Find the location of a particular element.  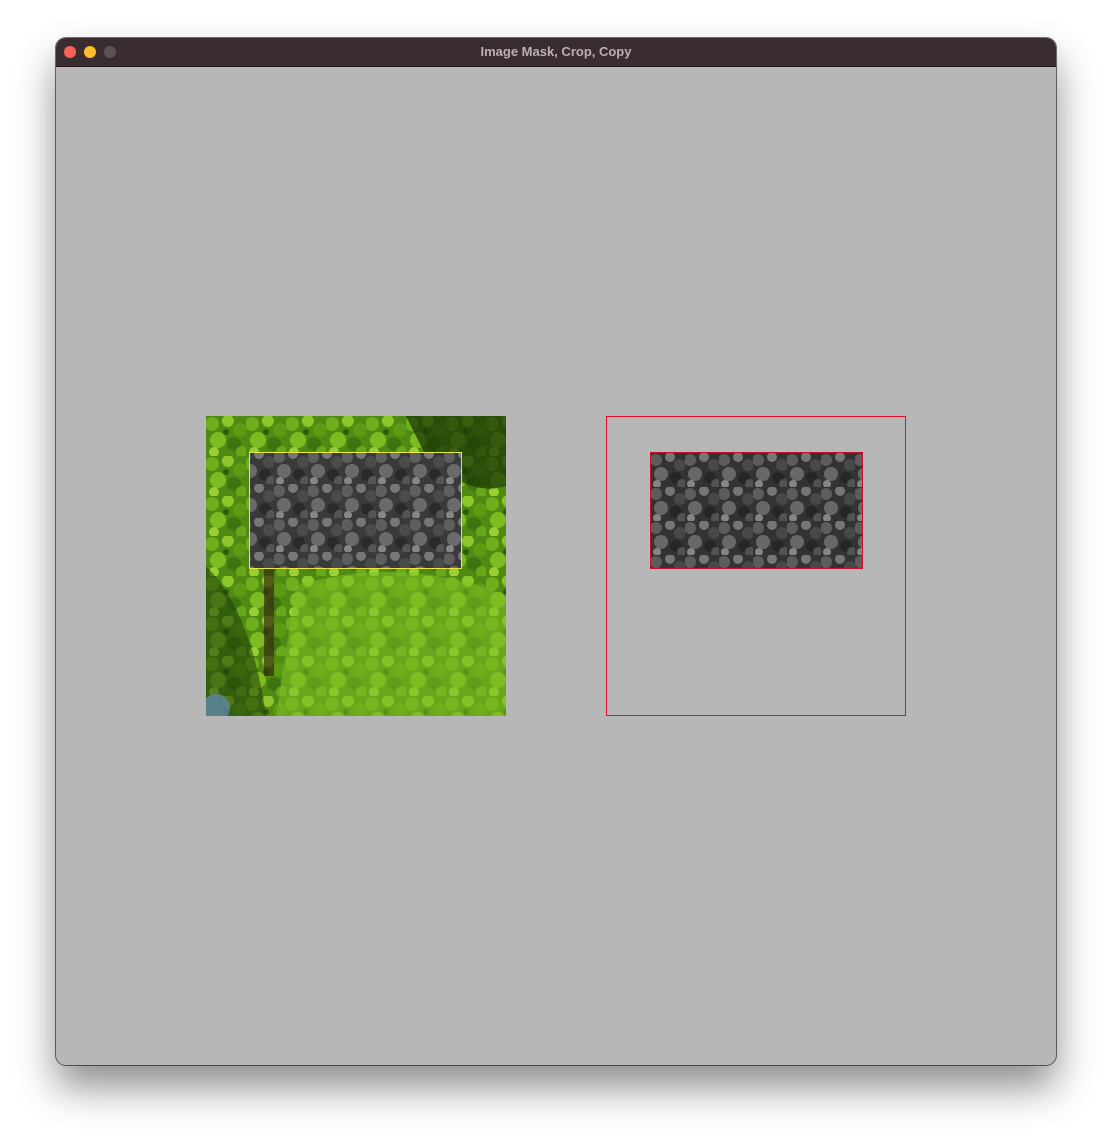

cropped-copy is located at coordinates (756, 510).